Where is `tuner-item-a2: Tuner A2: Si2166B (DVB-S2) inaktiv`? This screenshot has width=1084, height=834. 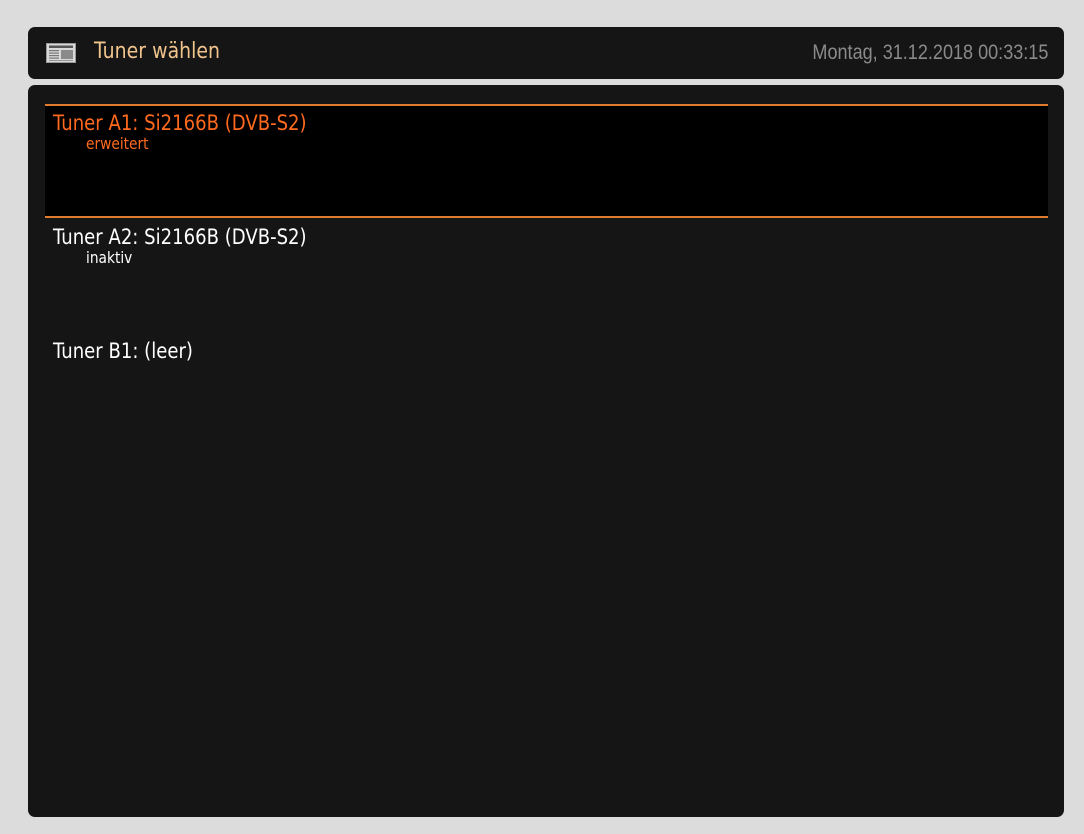
tuner-item-a2: Tuner A2: Si2166B (DVB-S2) inaktiv is located at coordinates (546, 275).